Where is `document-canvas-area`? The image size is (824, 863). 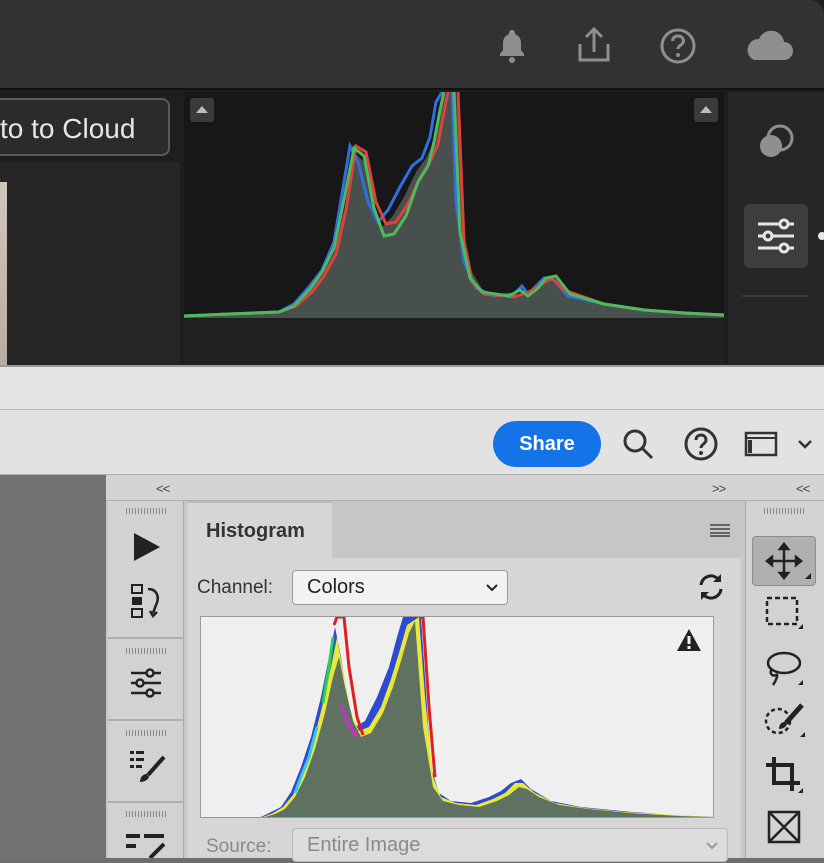 document-canvas-area is located at coordinates (53, 666).